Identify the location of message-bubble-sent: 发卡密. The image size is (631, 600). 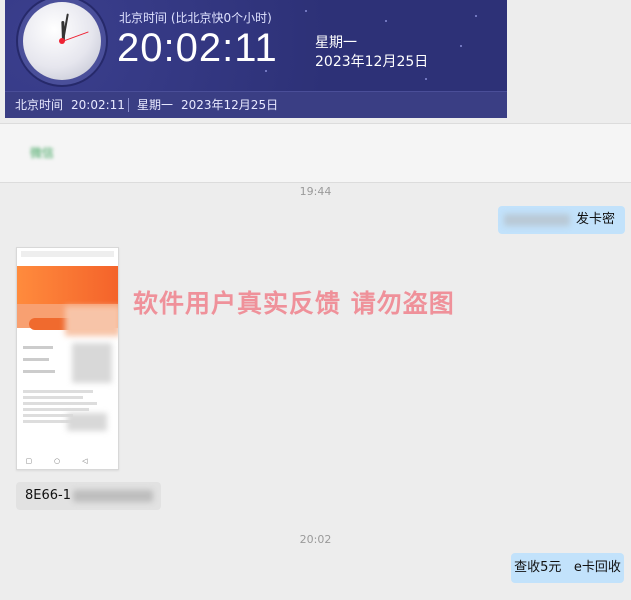
(561, 220).